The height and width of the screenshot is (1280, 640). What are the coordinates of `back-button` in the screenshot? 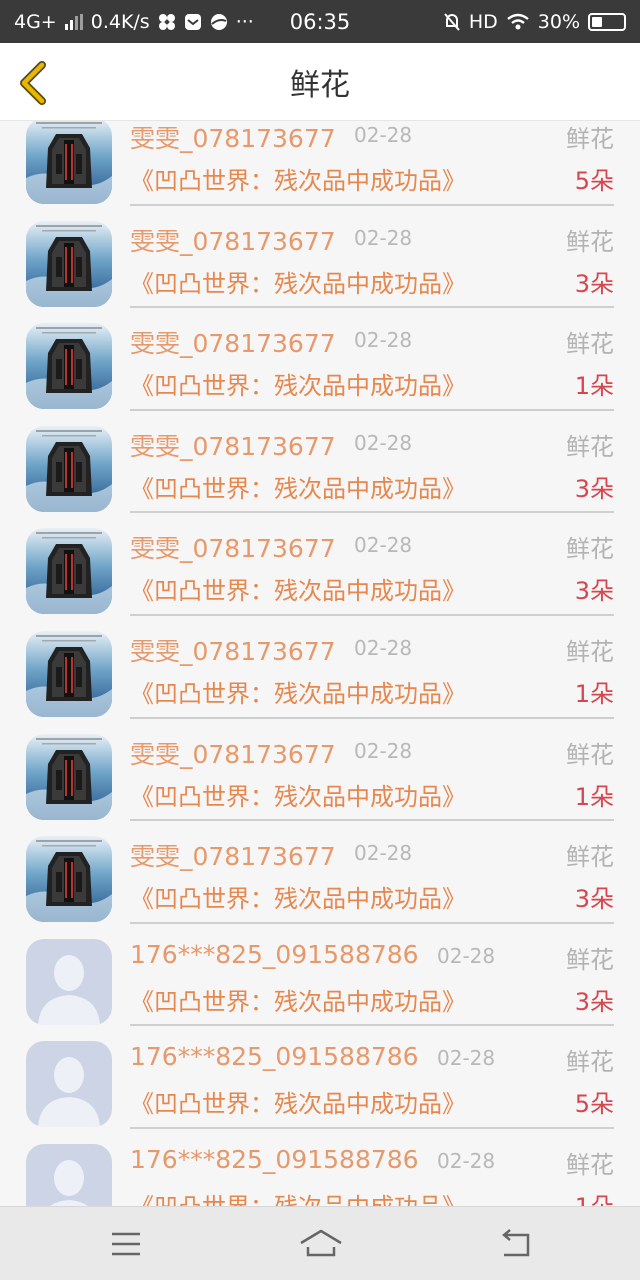 It's located at (34, 83).